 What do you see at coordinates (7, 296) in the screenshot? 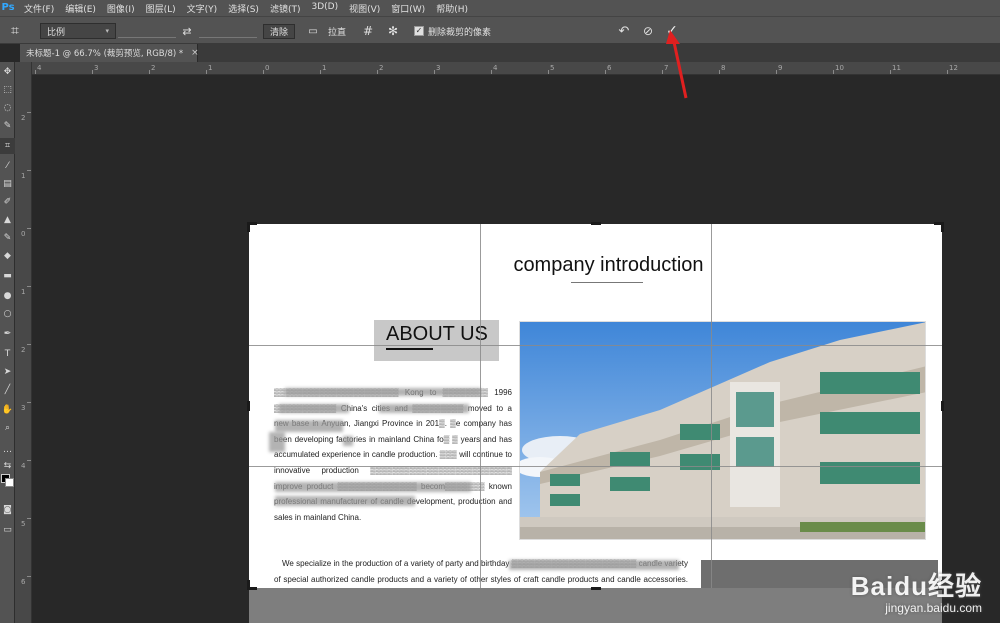
I see `blur-tool-icon: ●` at bounding box center [7, 296].